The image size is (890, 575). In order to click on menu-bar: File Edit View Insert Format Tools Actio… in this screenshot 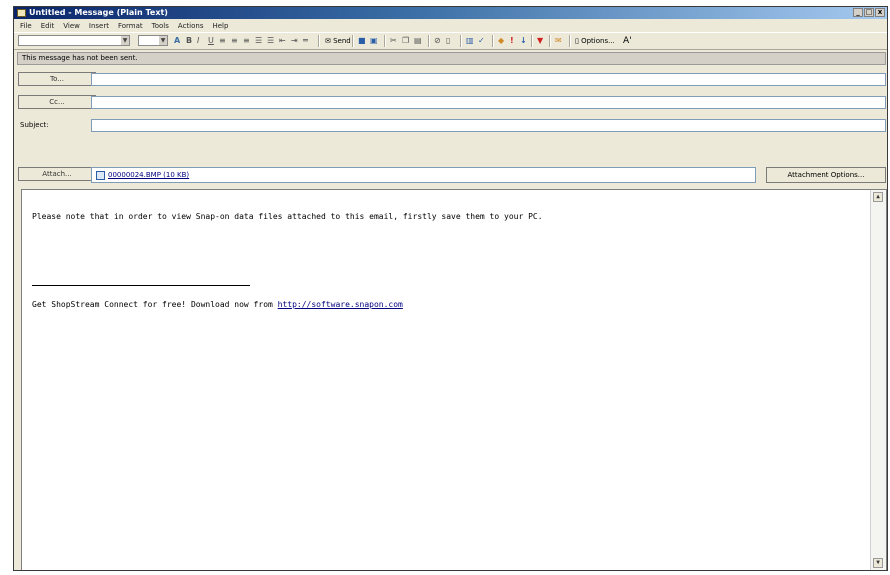, I will do `click(450, 25)`.